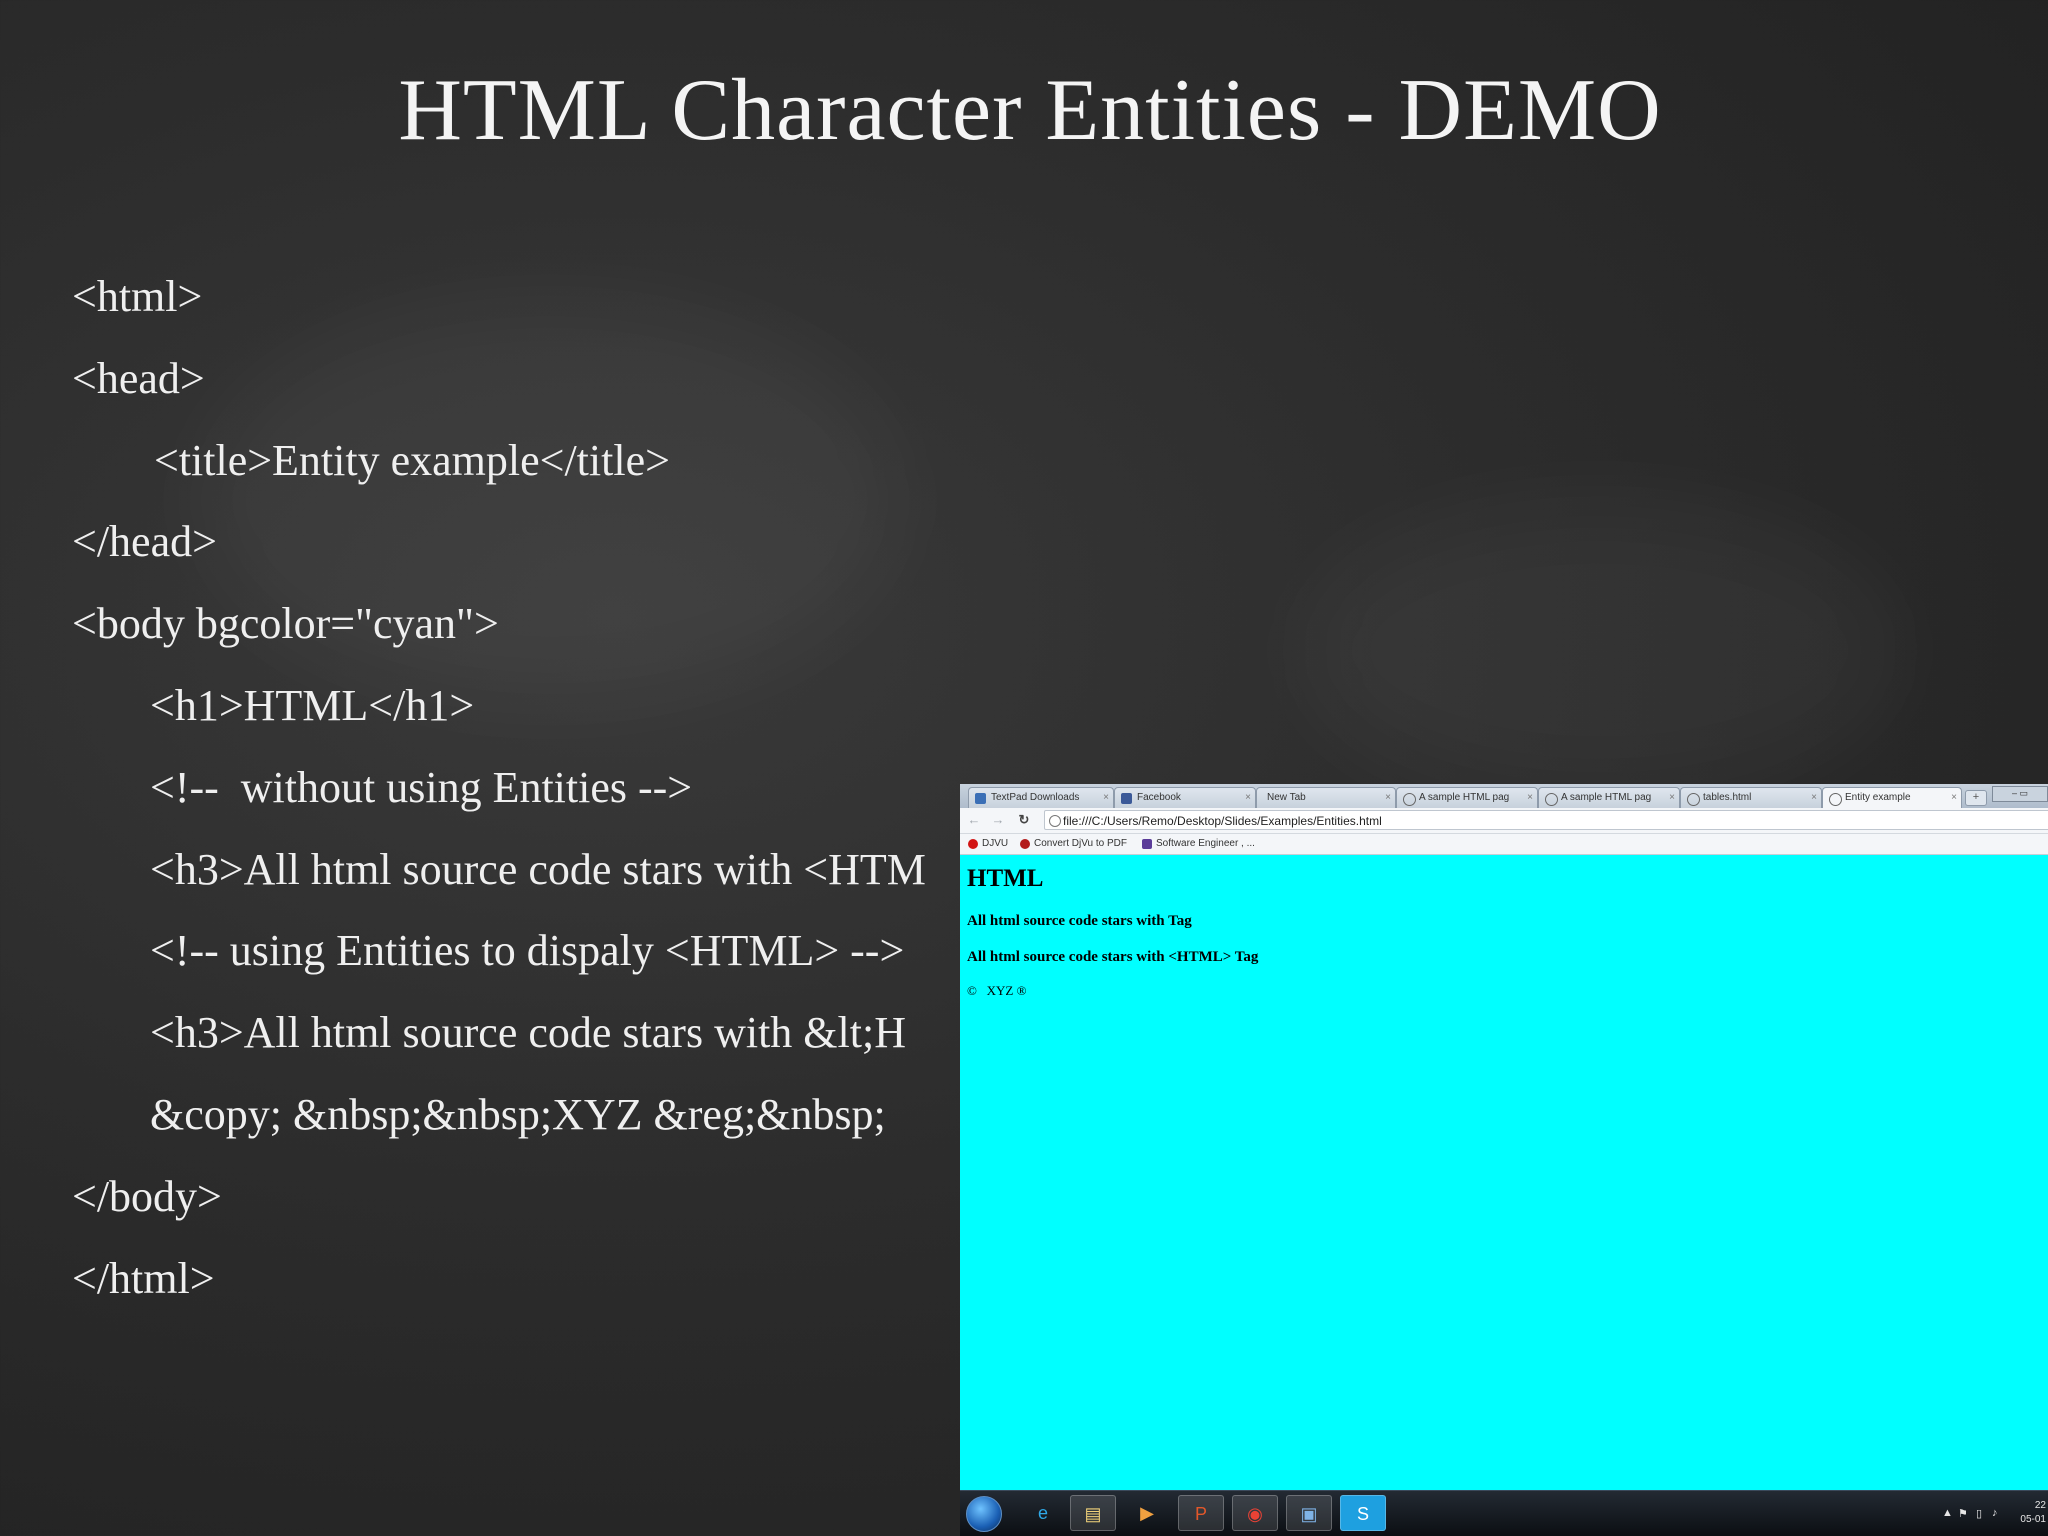 The height and width of the screenshot is (1536, 2048). What do you see at coordinates (1727, 797) in the screenshot?
I see `tab-label: tables.html` at bounding box center [1727, 797].